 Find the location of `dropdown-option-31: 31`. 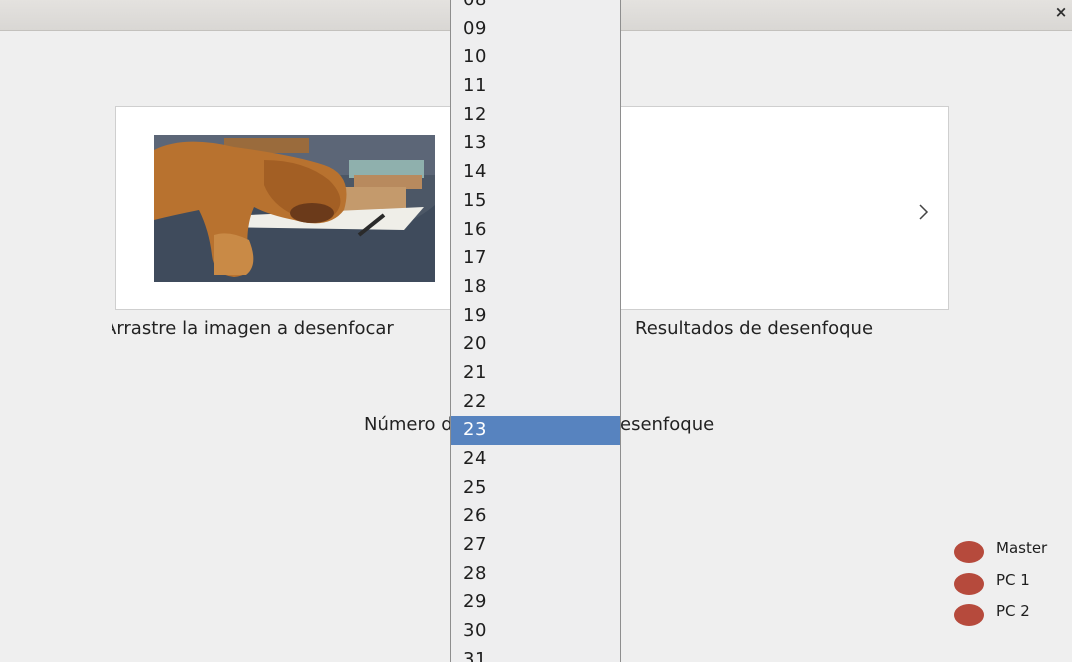

dropdown-option-31: 31 is located at coordinates (535, 654).